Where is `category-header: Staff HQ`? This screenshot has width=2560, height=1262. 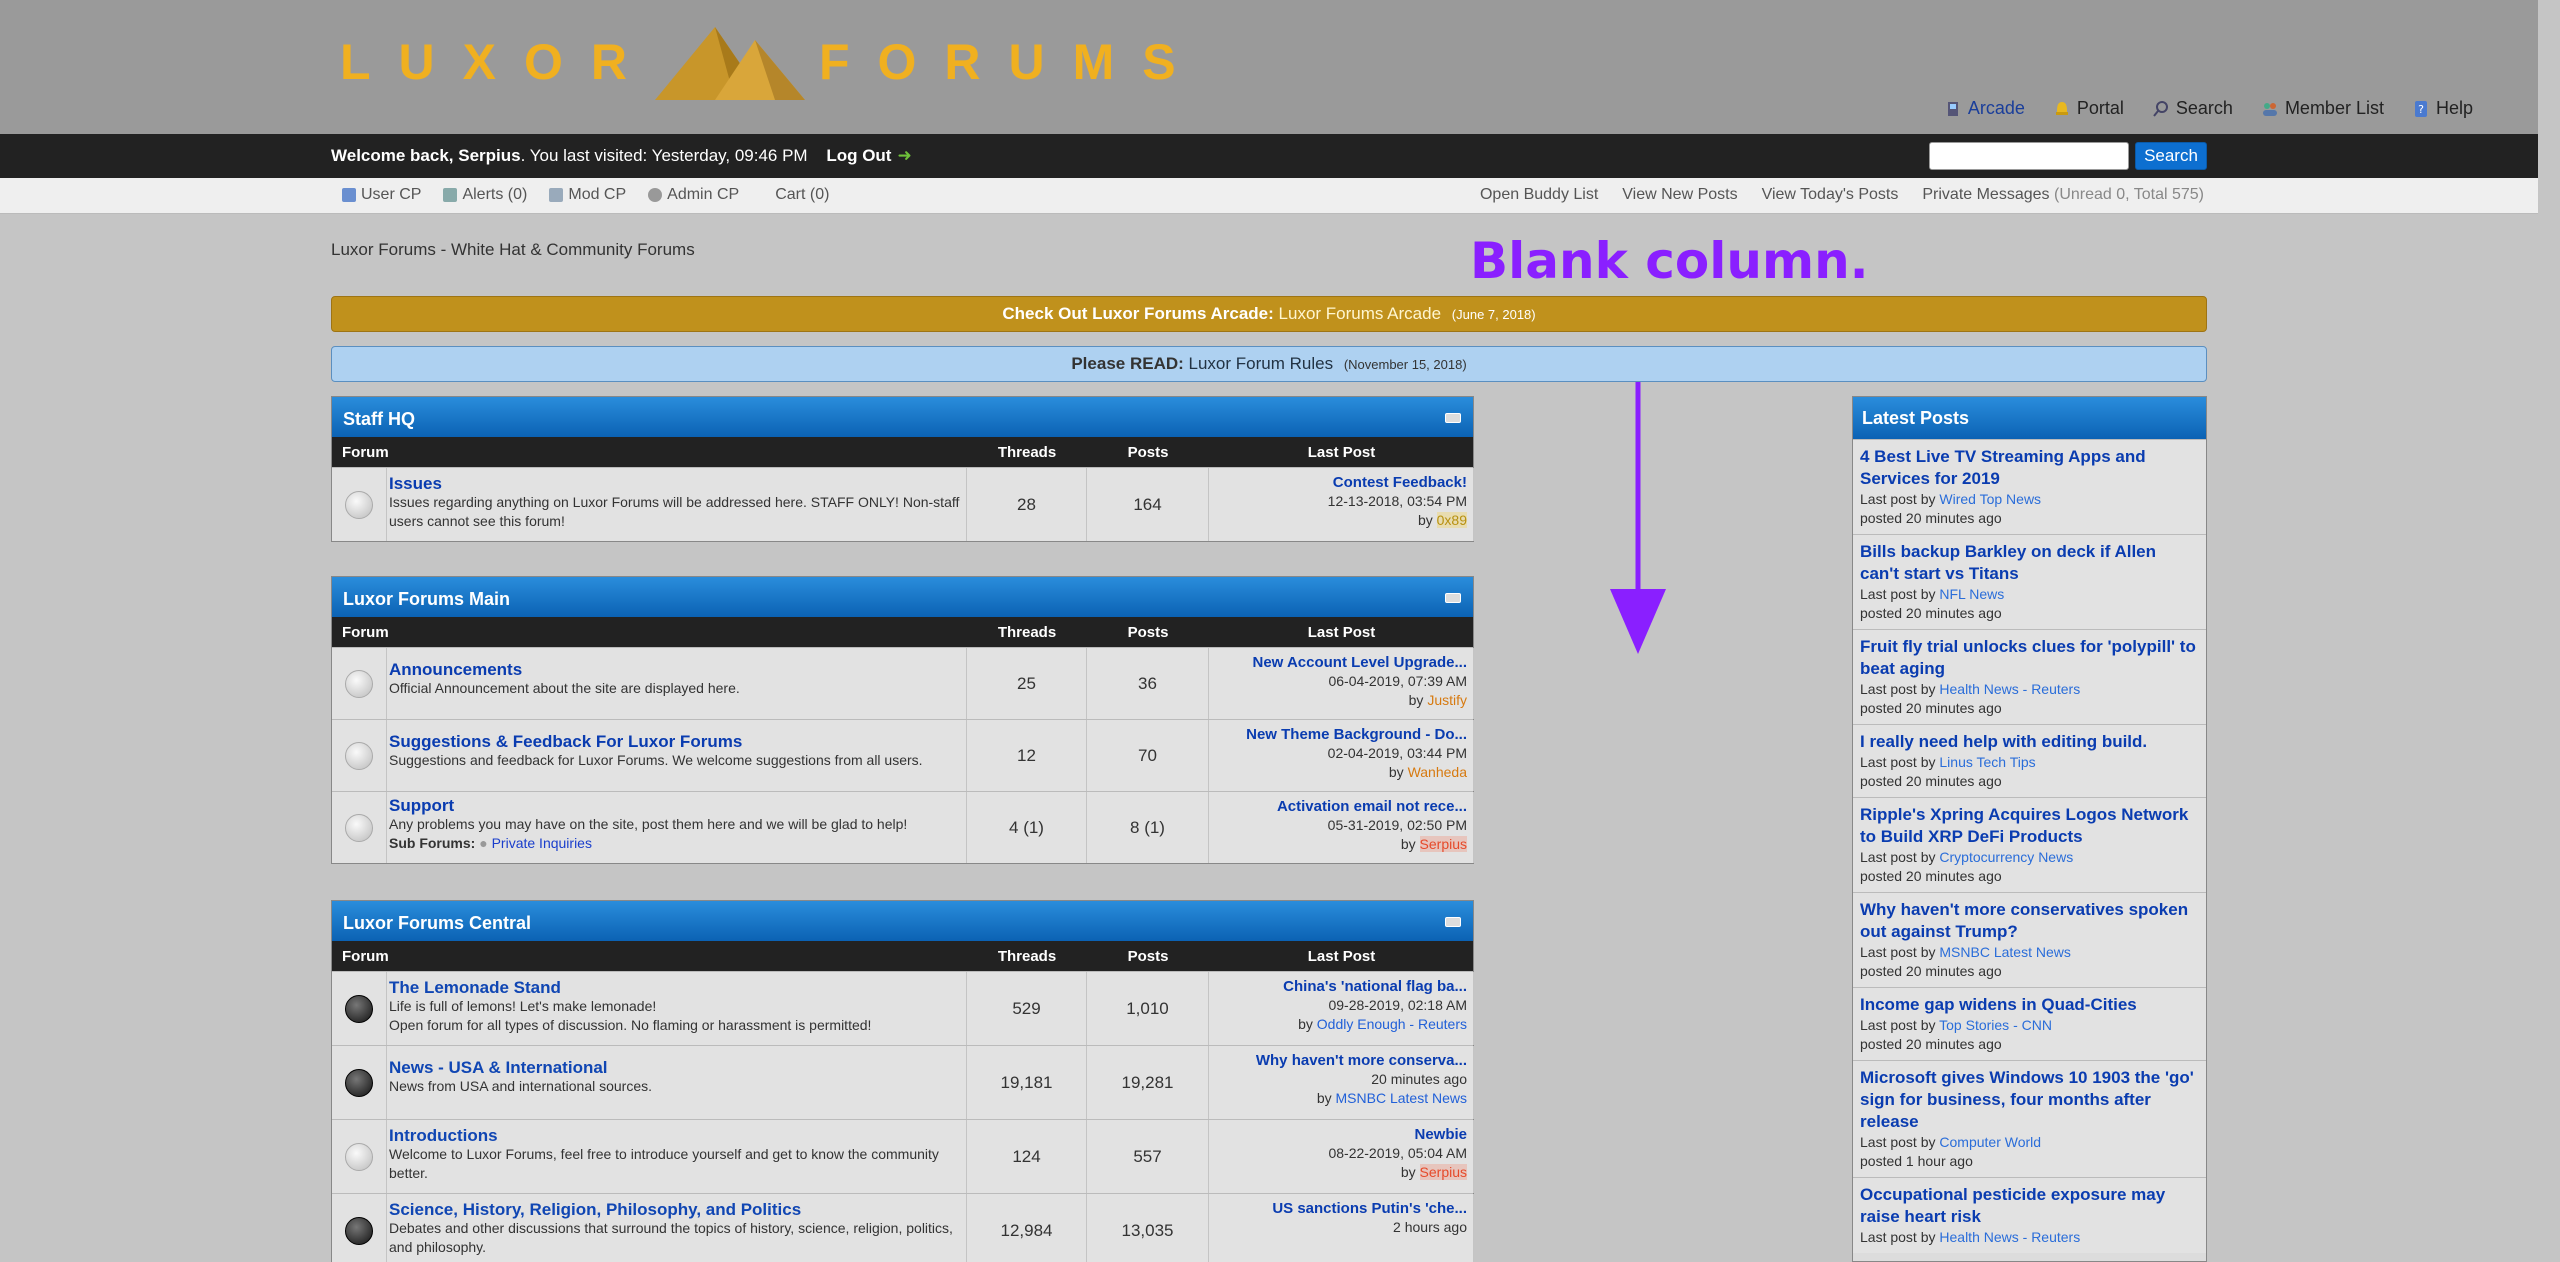
category-header: Staff HQ is located at coordinates (902, 417).